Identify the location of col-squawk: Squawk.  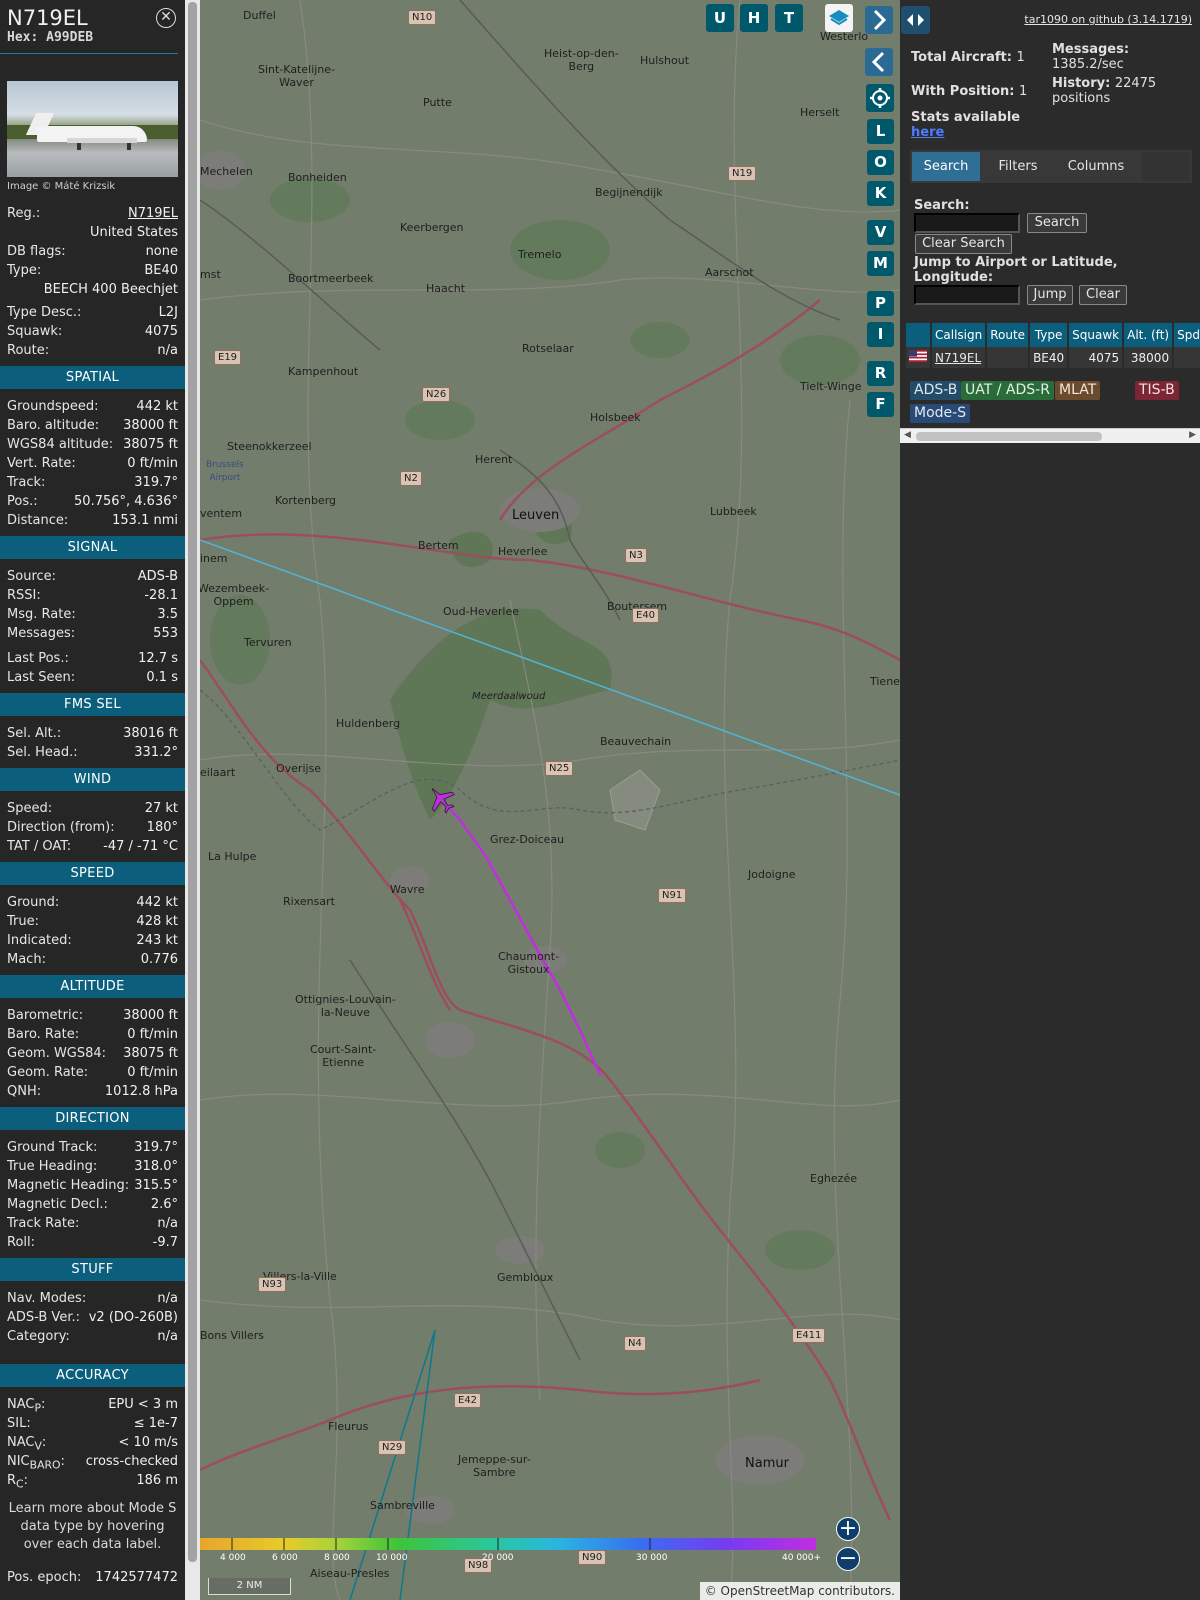
(1096, 335).